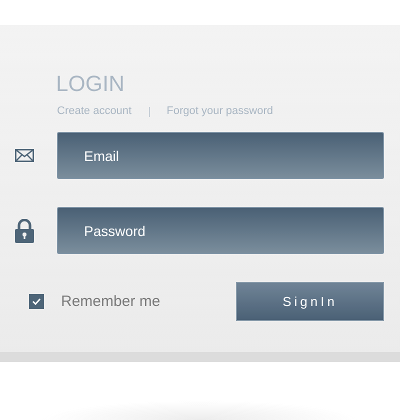 Image resolution: width=400 pixels, height=420 pixels. What do you see at coordinates (220, 155) in the screenshot?
I see `email-field: Email` at bounding box center [220, 155].